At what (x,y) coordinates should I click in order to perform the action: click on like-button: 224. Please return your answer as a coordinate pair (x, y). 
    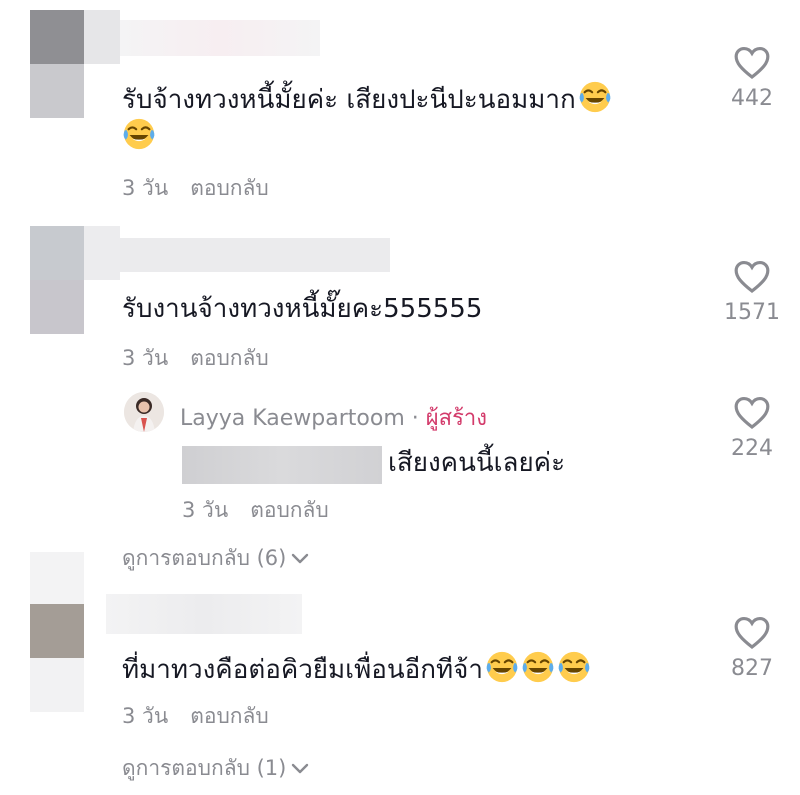
    Looking at the image, I should click on (752, 427).